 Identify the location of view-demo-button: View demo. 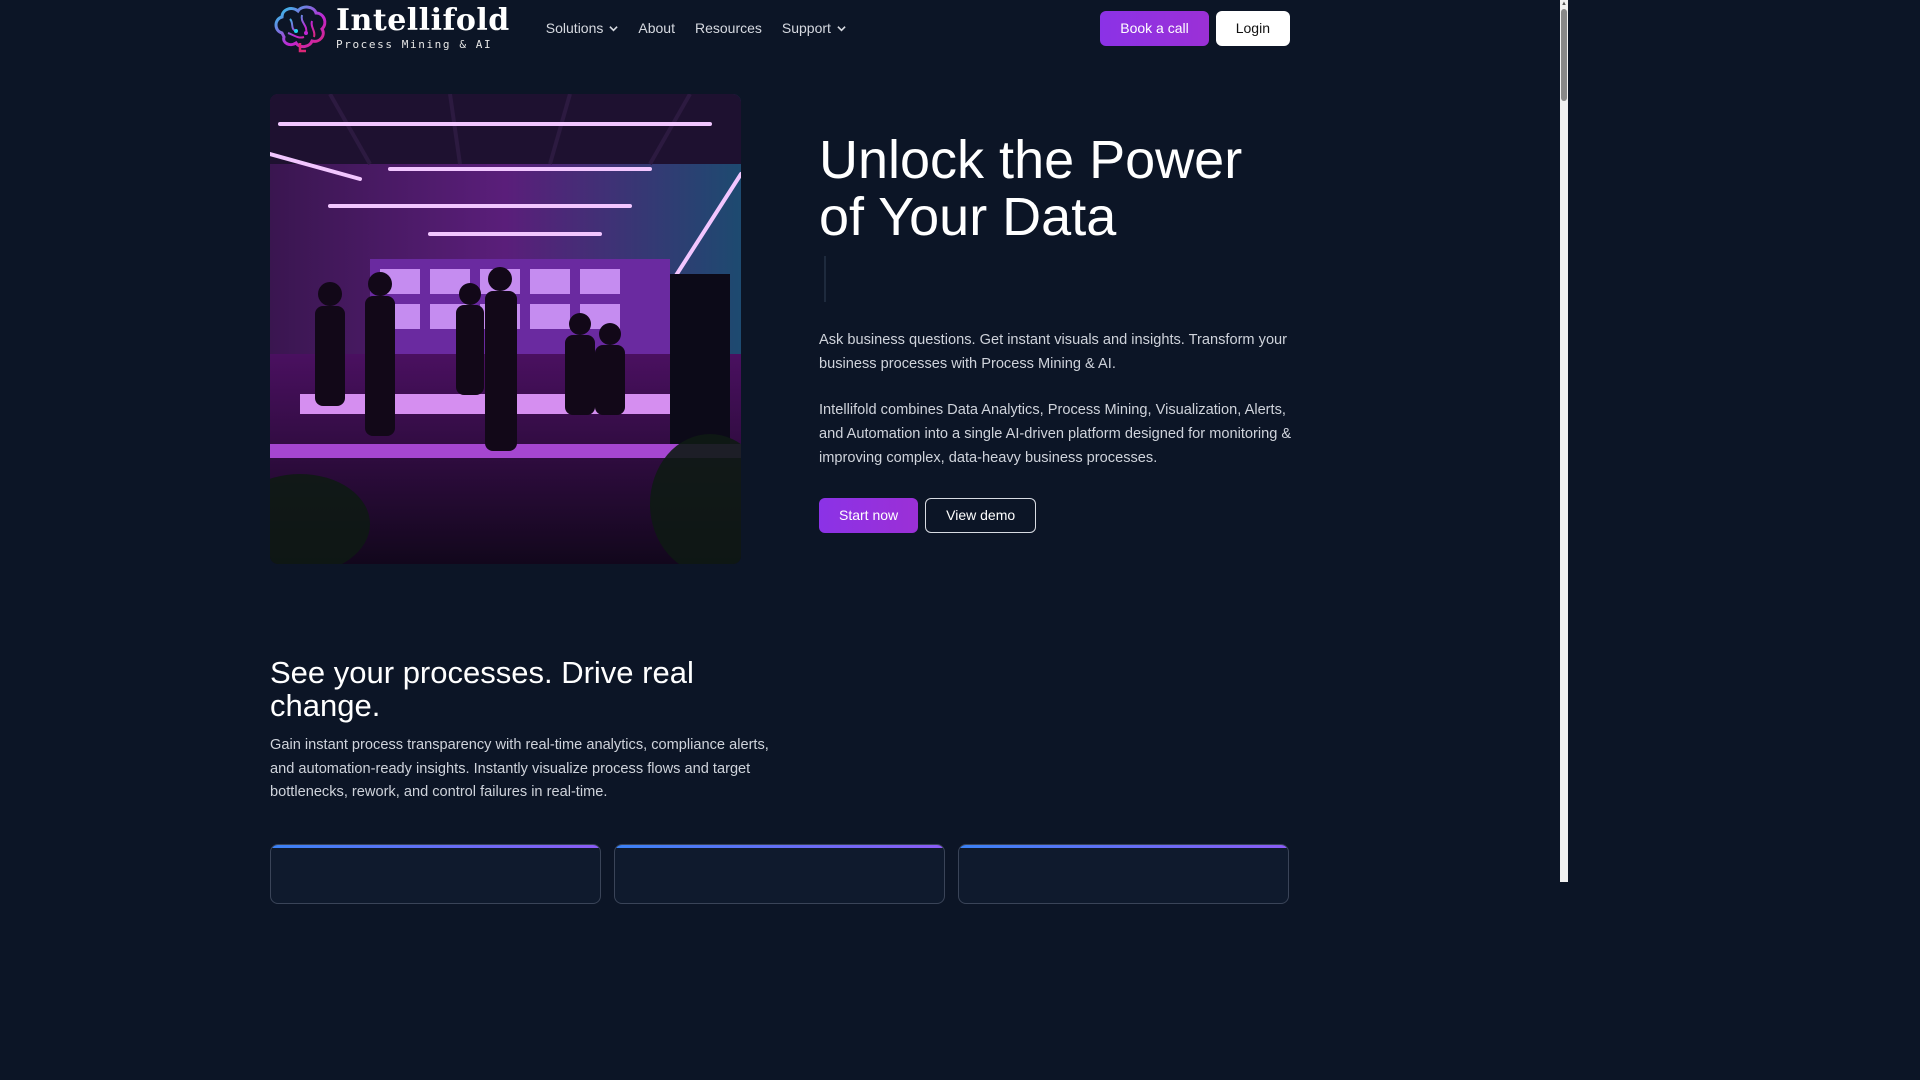
(981, 515).